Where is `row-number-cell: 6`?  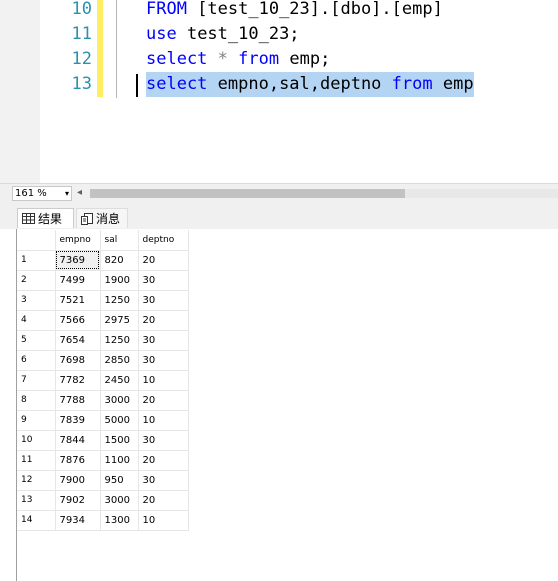
row-number-cell: 6 is located at coordinates (36, 360).